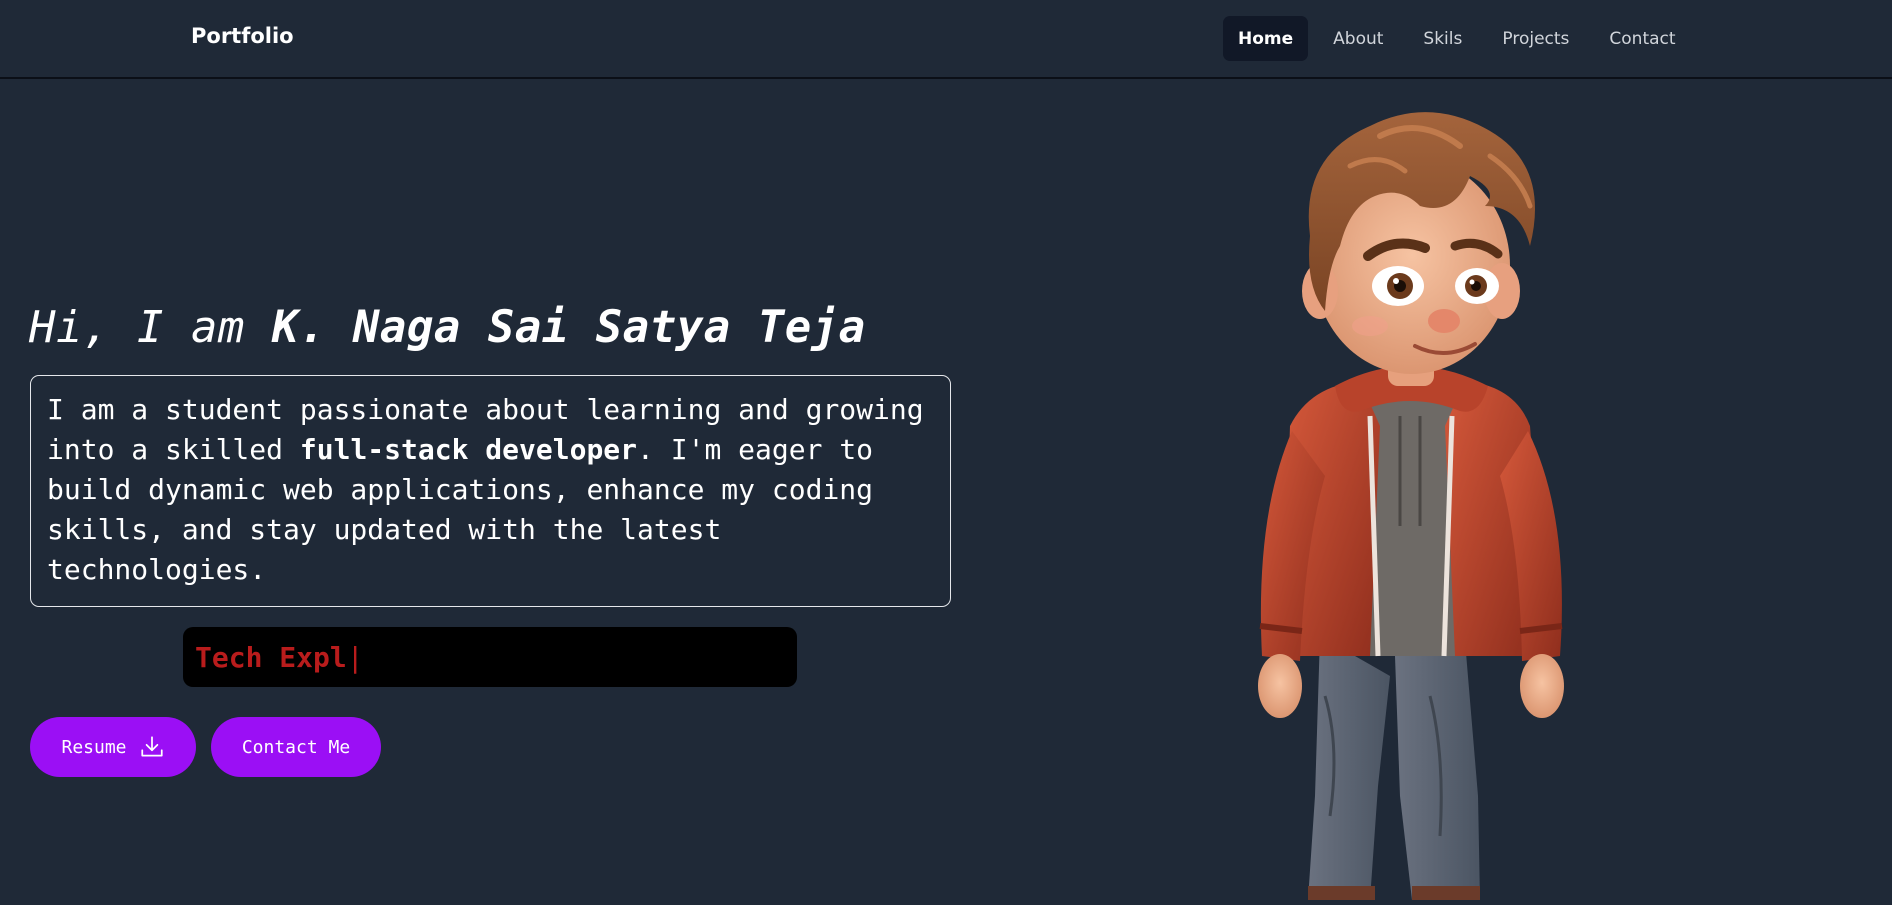 The height and width of the screenshot is (905, 1892). Describe the element at coordinates (150, 327) in the screenshot. I see `hero-greeting: Hi, I am` at that location.